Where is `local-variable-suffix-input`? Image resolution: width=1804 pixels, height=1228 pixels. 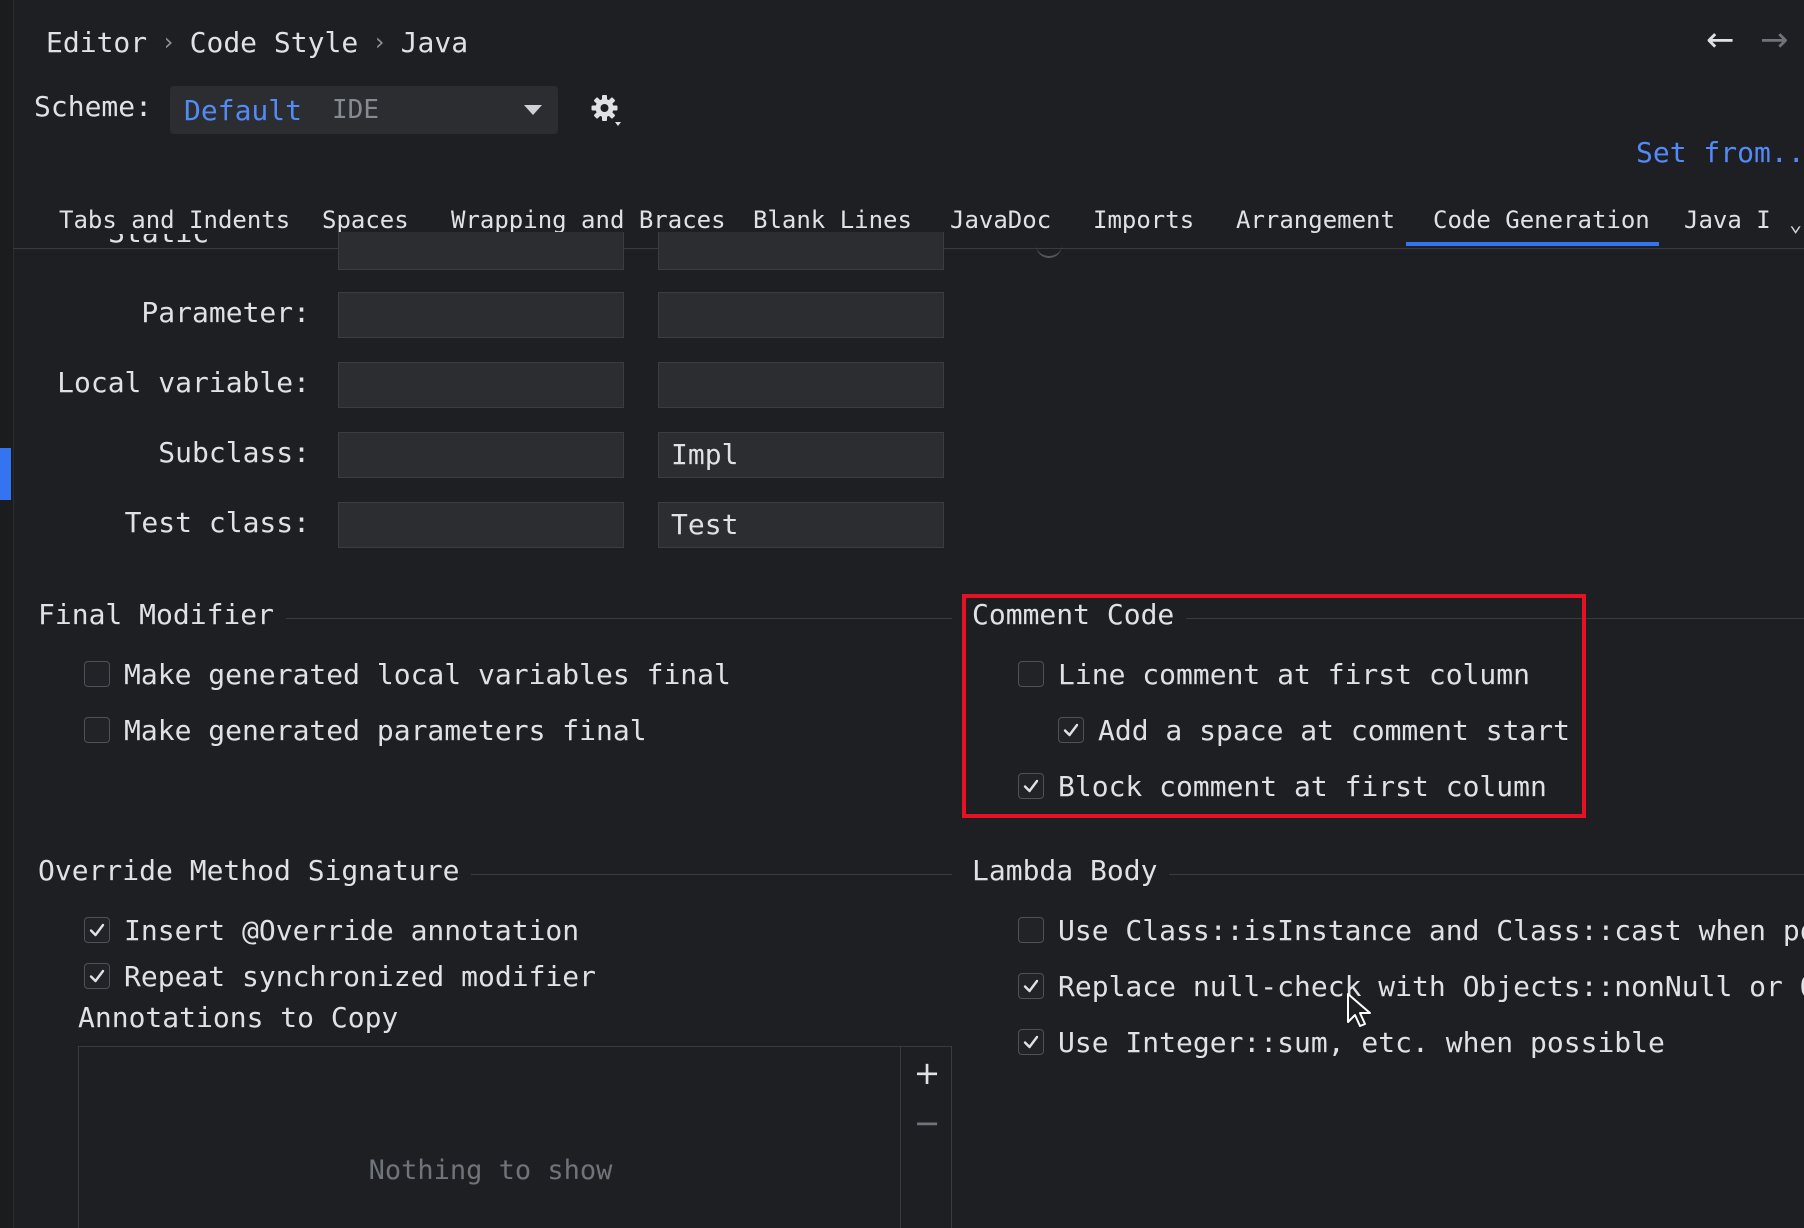 local-variable-suffix-input is located at coordinates (801, 385).